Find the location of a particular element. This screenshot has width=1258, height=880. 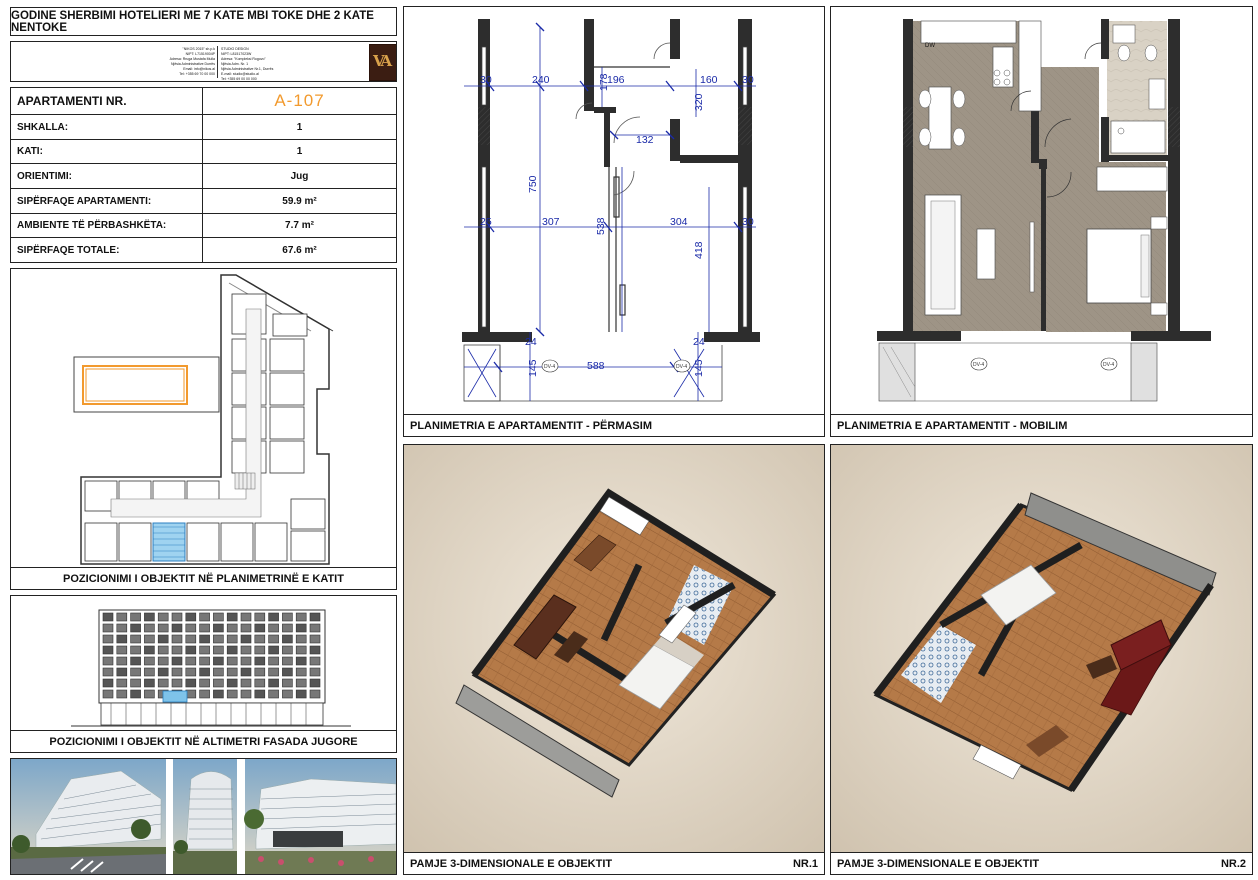

partner-line: Tel: +355 69 00 00 000 is located at coordinates (239, 79).